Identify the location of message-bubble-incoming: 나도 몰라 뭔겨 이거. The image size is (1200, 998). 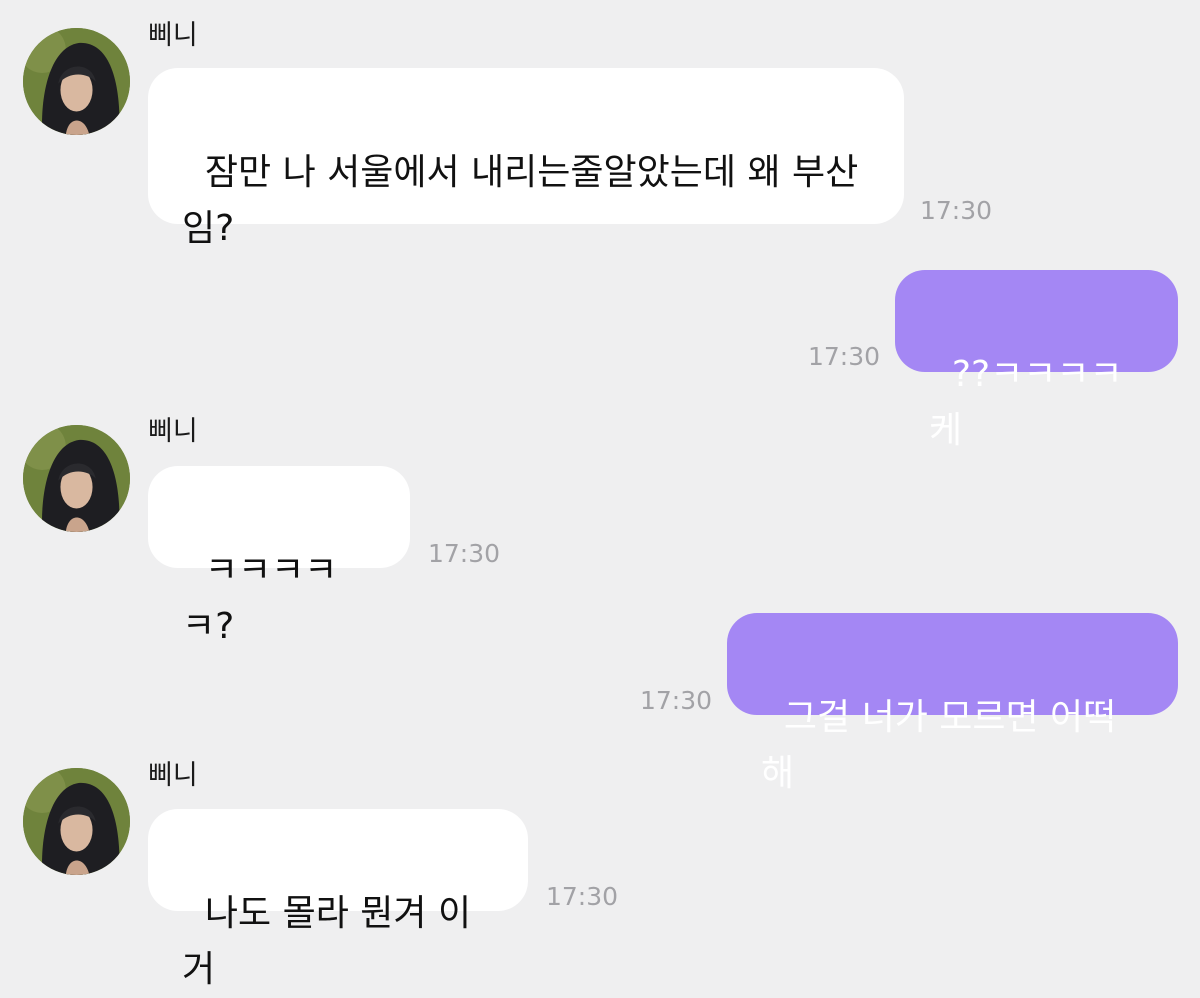
(338, 899).